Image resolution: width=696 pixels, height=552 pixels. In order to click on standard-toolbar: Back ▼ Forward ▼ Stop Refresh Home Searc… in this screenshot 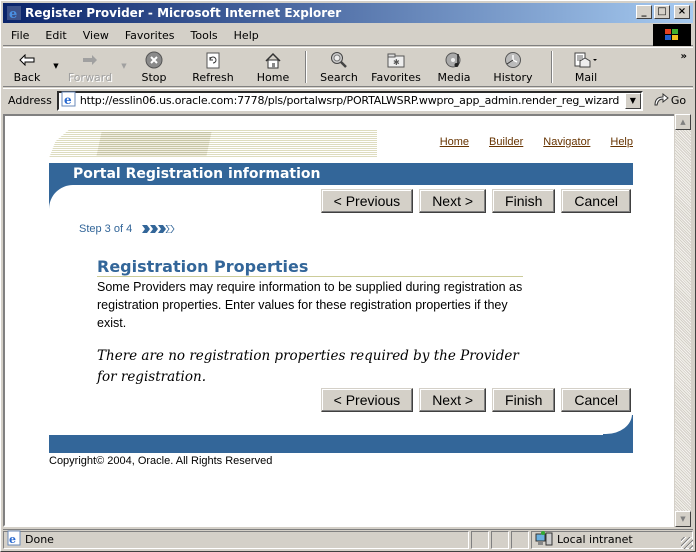, I will do `click(348, 67)`.